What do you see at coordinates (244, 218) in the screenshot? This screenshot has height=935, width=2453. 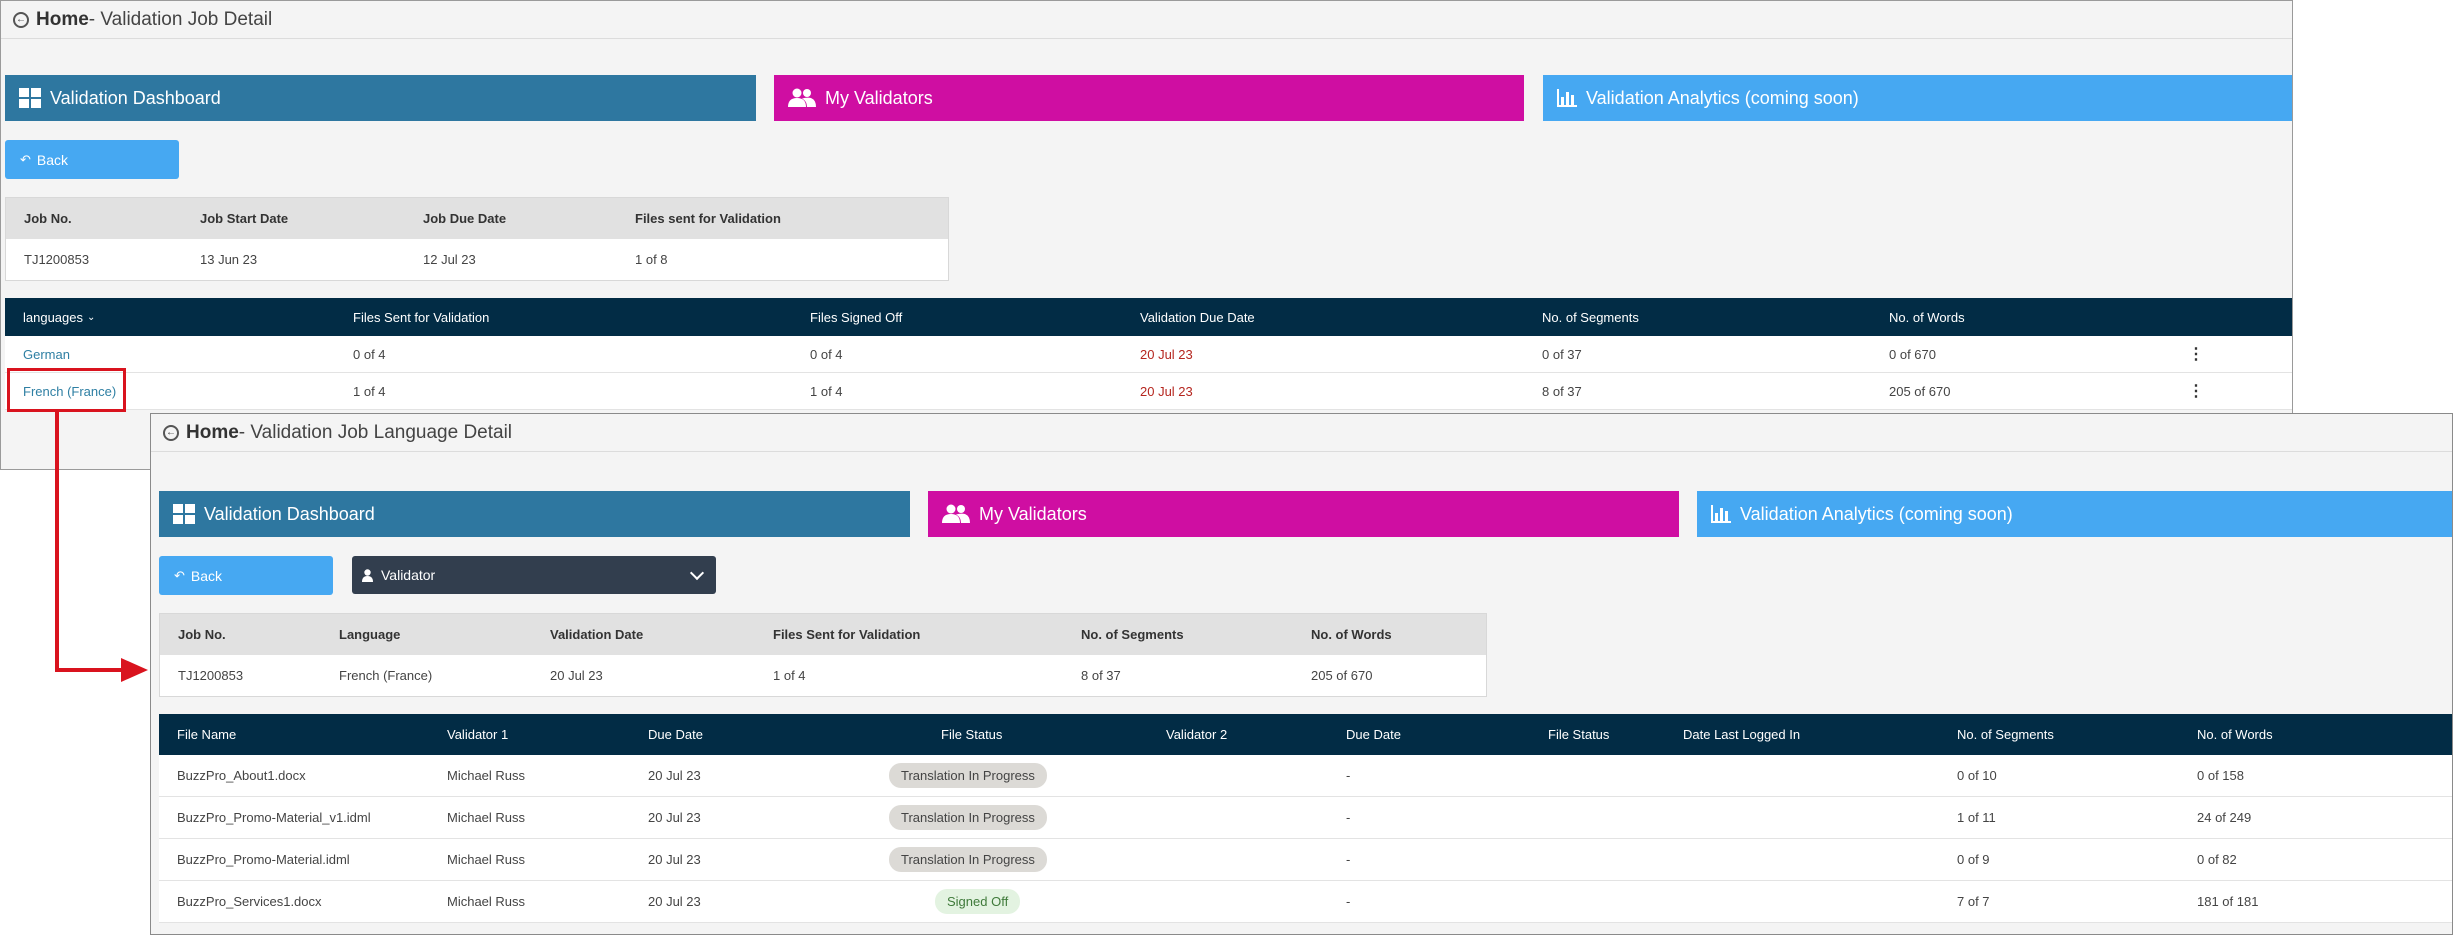 I see `header-job-start-date: Job Start Date` at bounding box center [244, 218].